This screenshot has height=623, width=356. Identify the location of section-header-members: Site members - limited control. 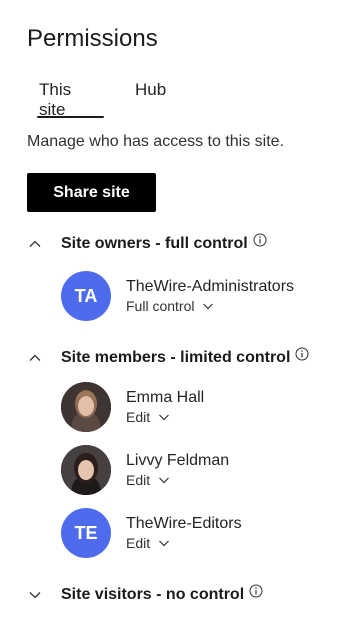
(168, 358).